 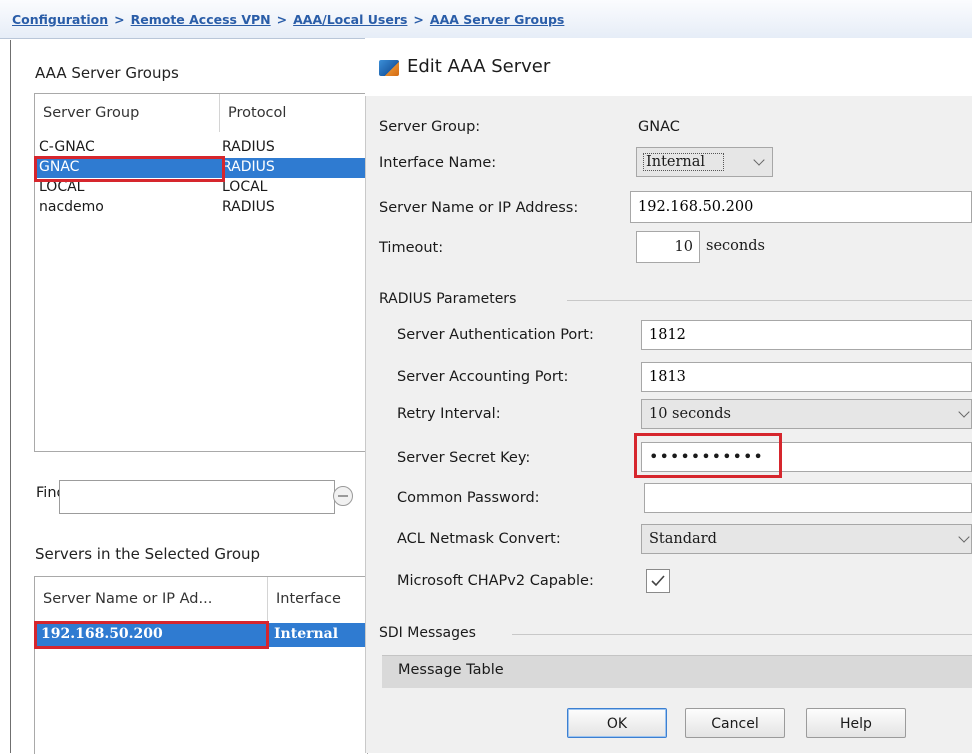 I want to click on interface-name-select: Internal, so click(x=704, y=162).